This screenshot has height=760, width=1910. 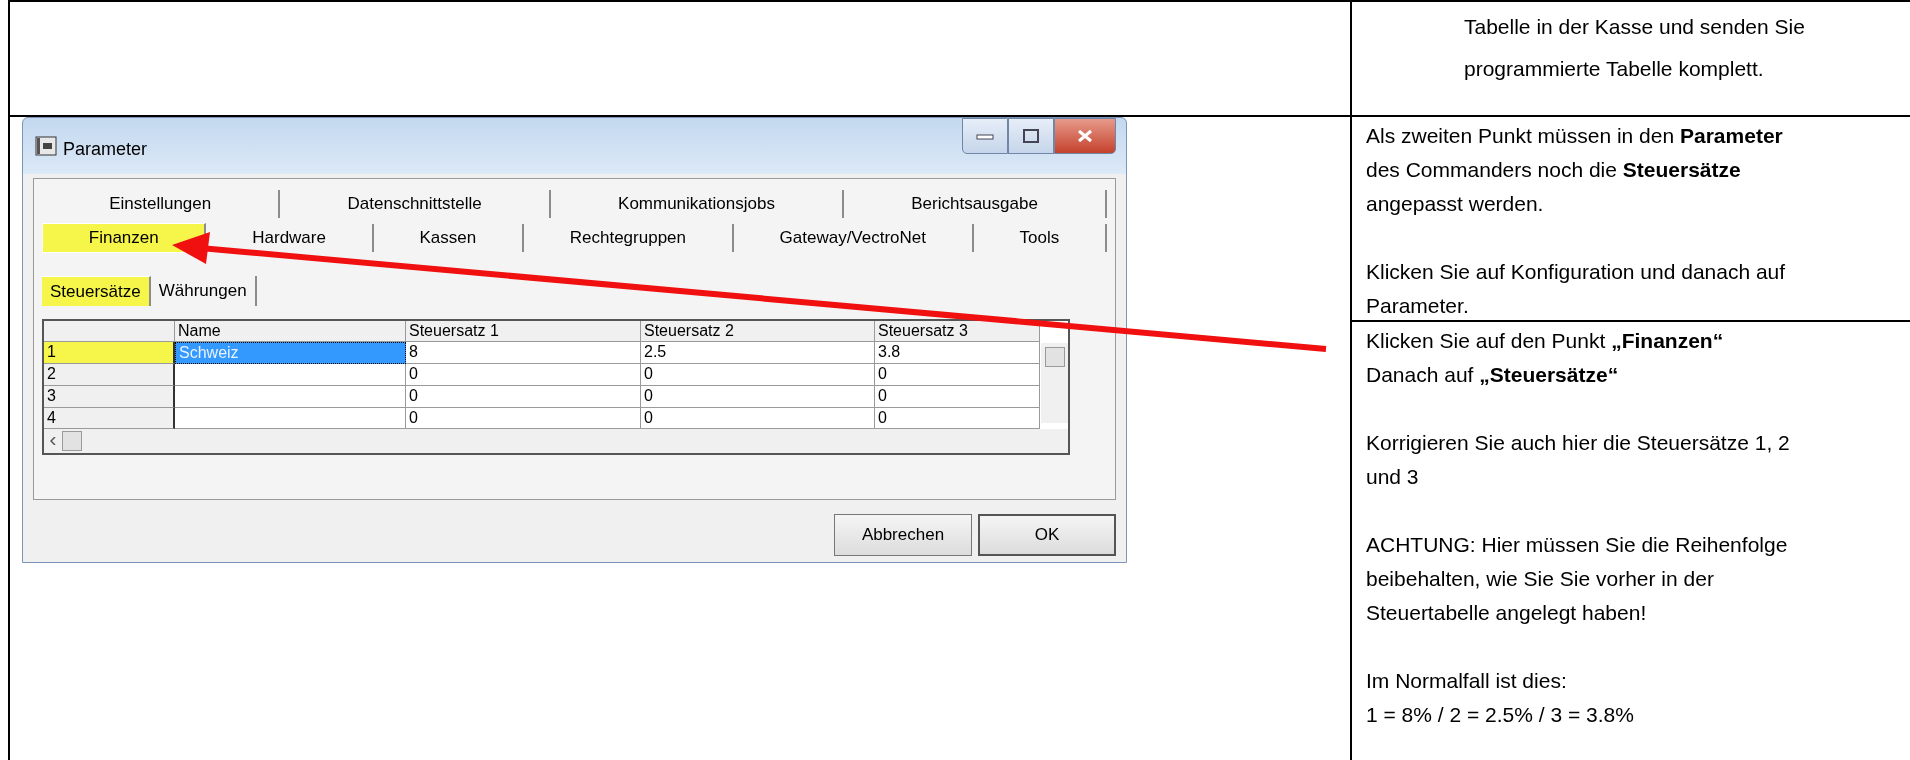 What do you see at coordinates (72, 441) in the screenshot?
I see `scroll-thumb` at bounding box center [72, 441].